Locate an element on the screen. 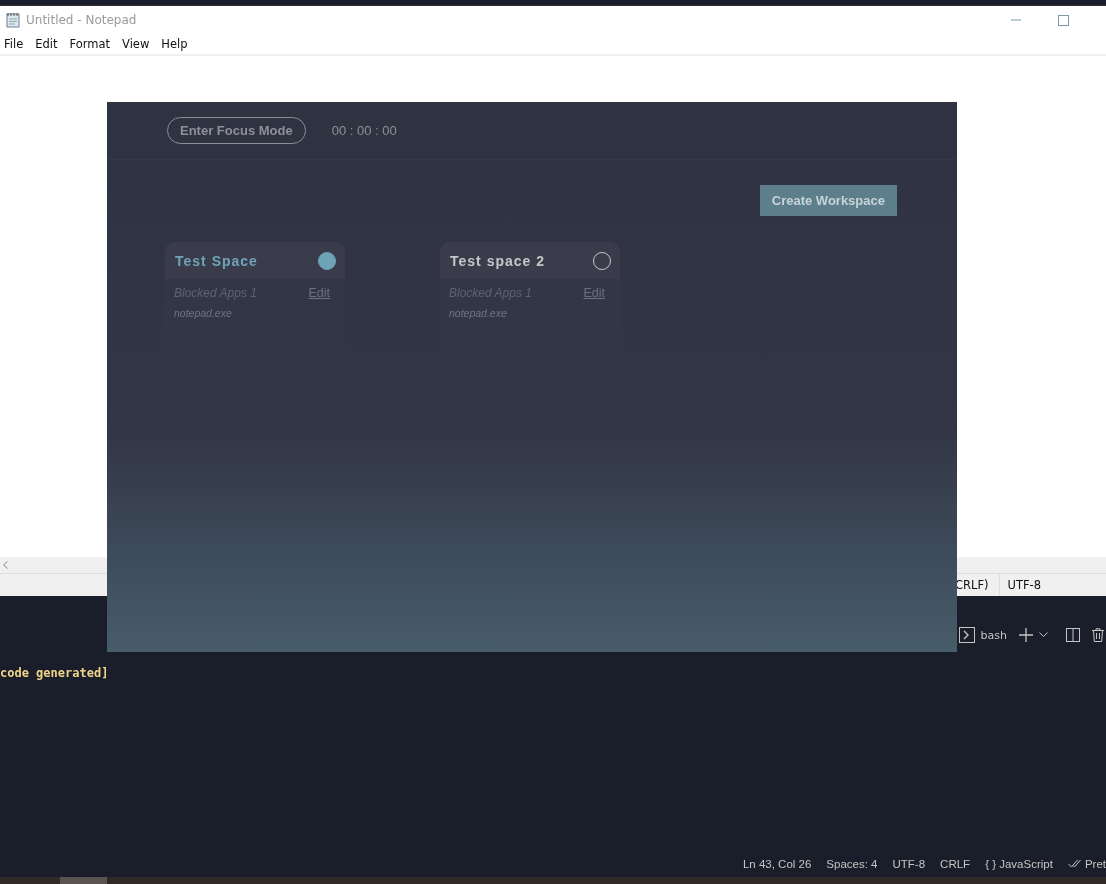  chevron-down-icon is located at coordinates (1043, 635).